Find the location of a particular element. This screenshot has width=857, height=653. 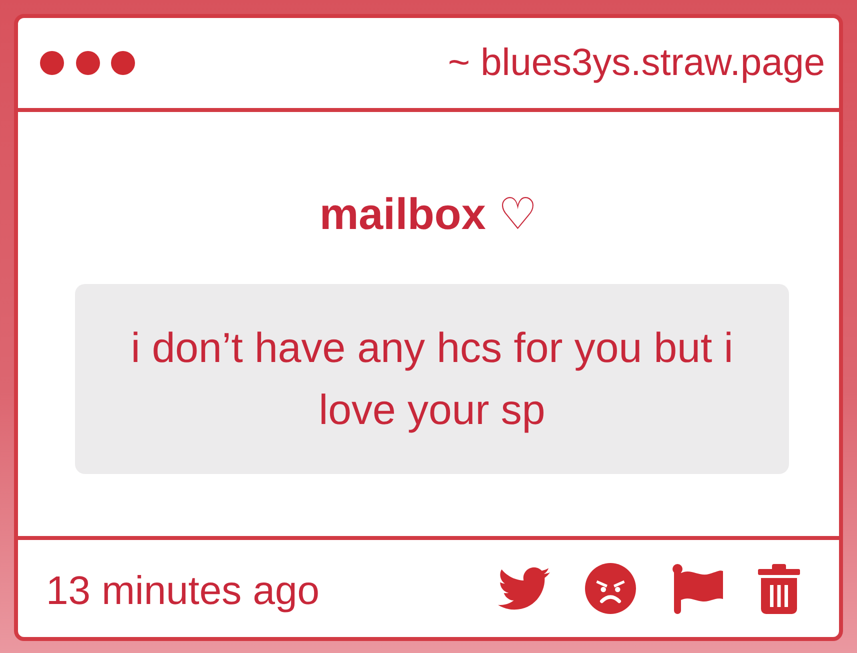

address-text: ~ blues3ys.straw.page is located at coordinates (636, 63).